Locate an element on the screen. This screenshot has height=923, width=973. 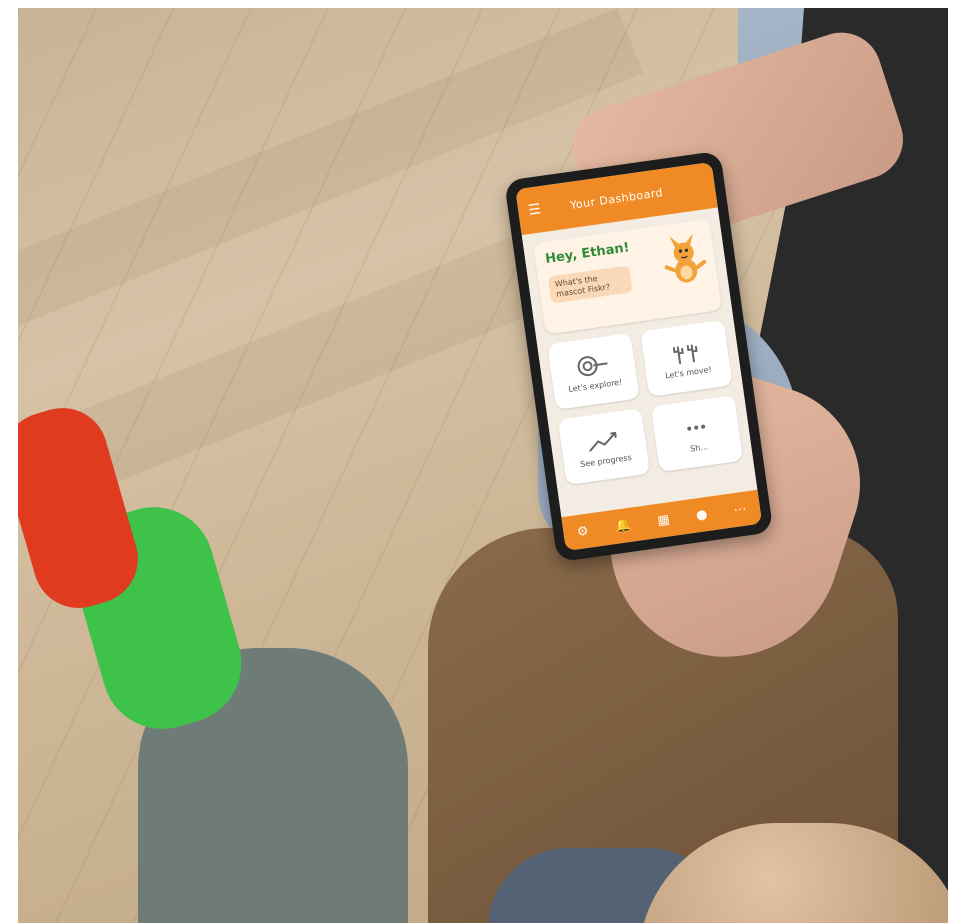
bell-icon: 🔔 is located at coordinates (623, 525).